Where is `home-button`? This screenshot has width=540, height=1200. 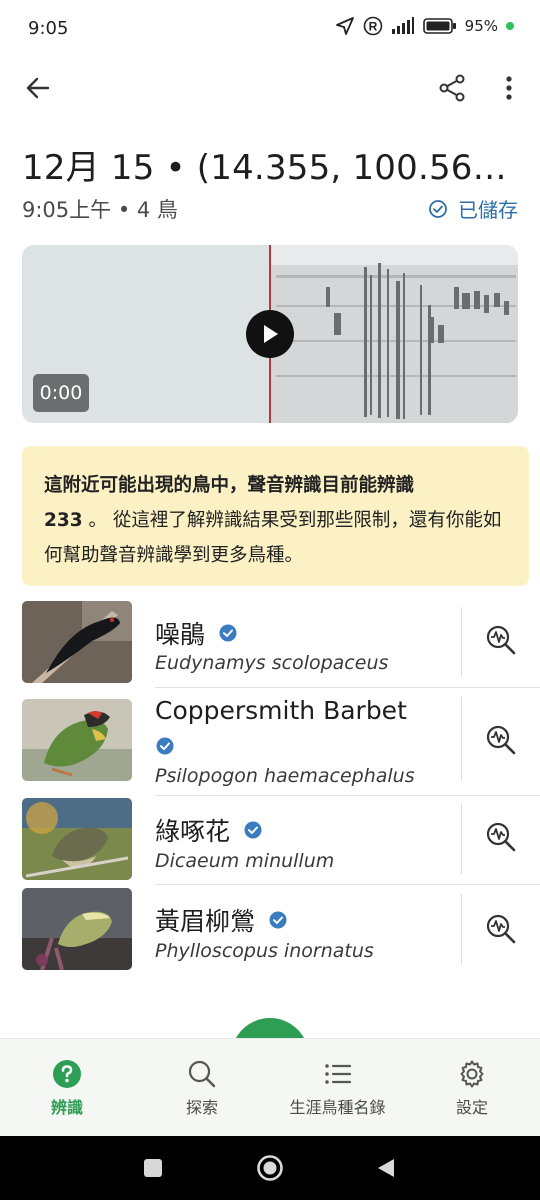 home-button is located at coordinates (270, 1168).